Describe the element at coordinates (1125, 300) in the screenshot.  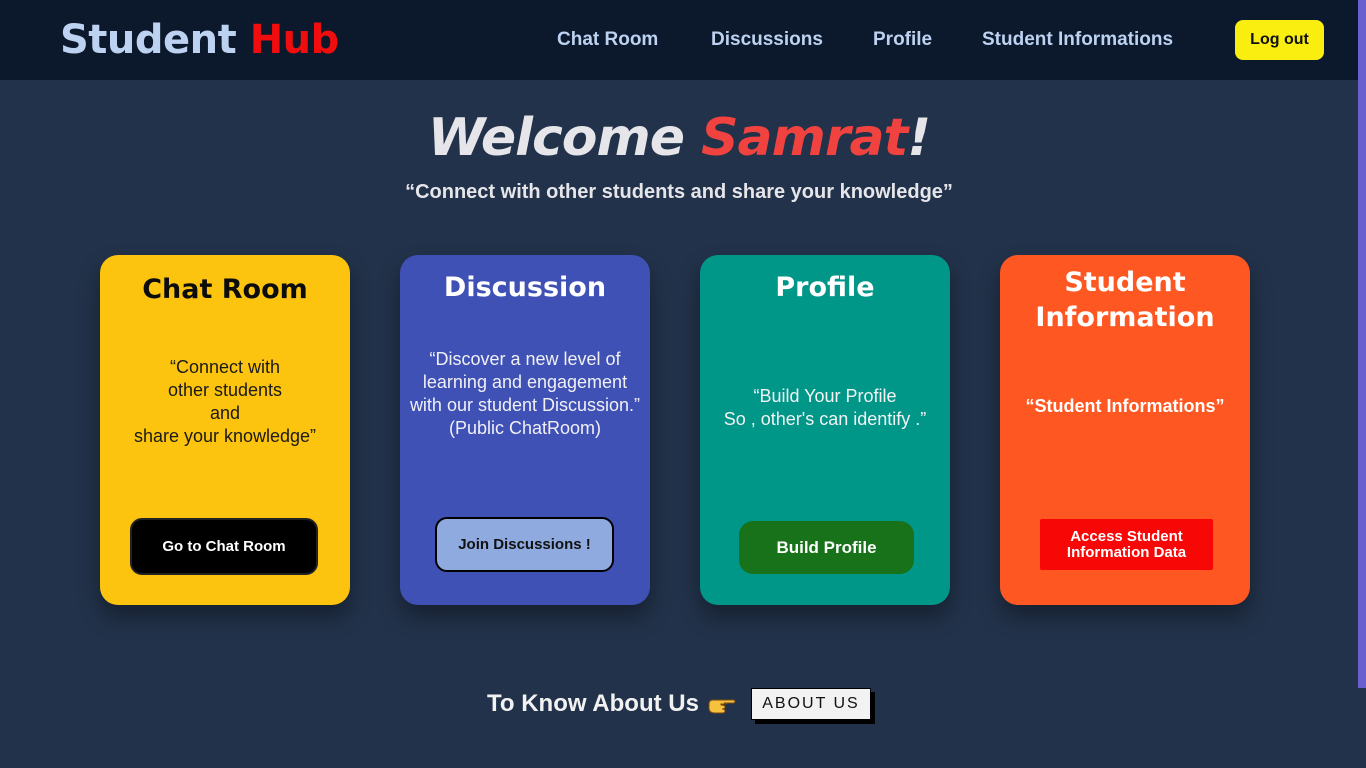
I see `card-title: Student Information` at that location.